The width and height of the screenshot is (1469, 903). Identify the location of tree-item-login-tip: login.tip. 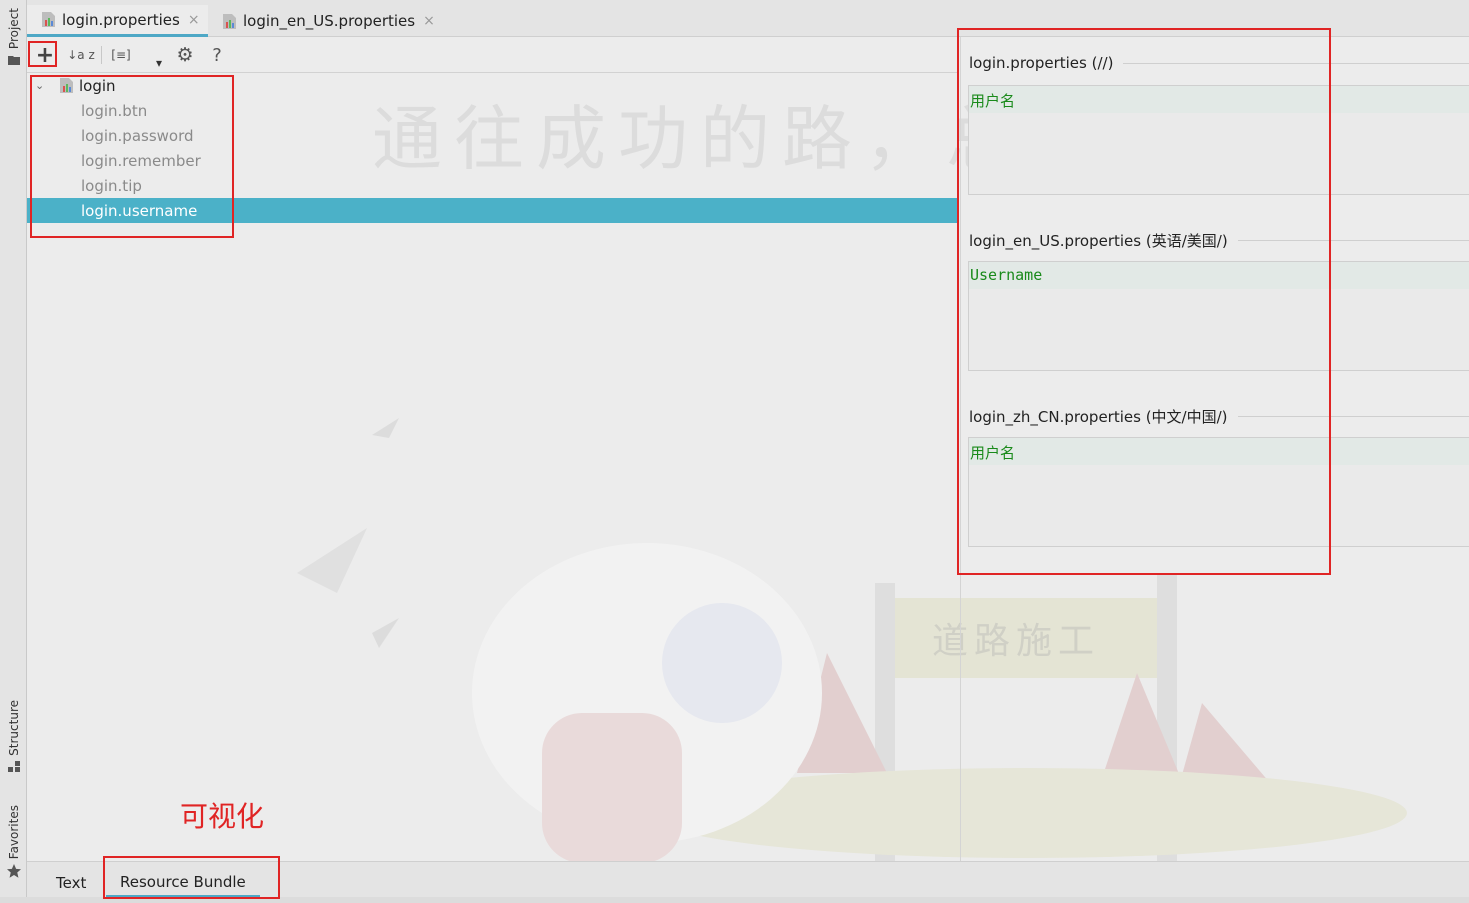
(492, 185).